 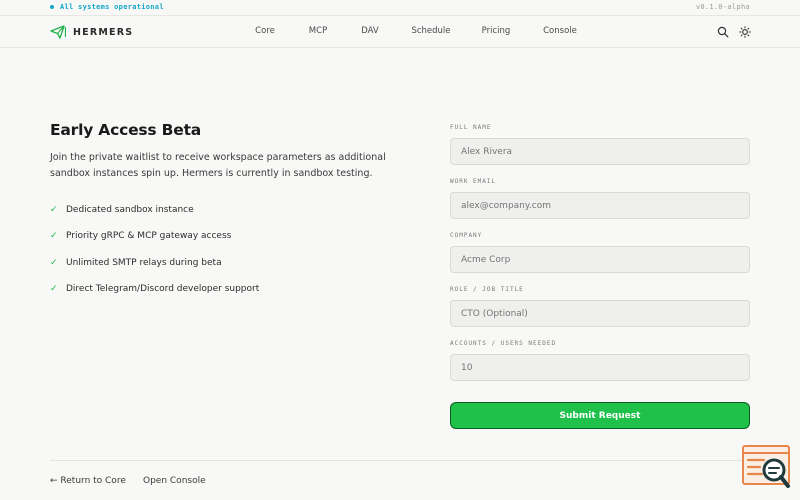 I want to click on sun-icon, so click(x=745, y=32).